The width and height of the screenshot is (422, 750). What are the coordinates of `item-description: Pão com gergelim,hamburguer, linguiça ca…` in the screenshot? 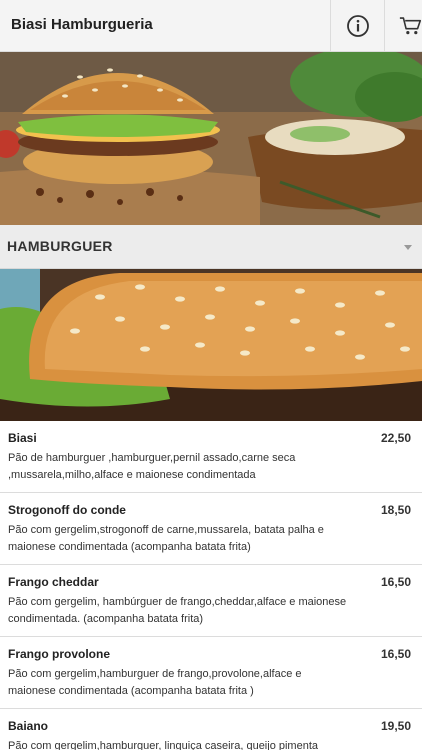 It's located at (163, 745).